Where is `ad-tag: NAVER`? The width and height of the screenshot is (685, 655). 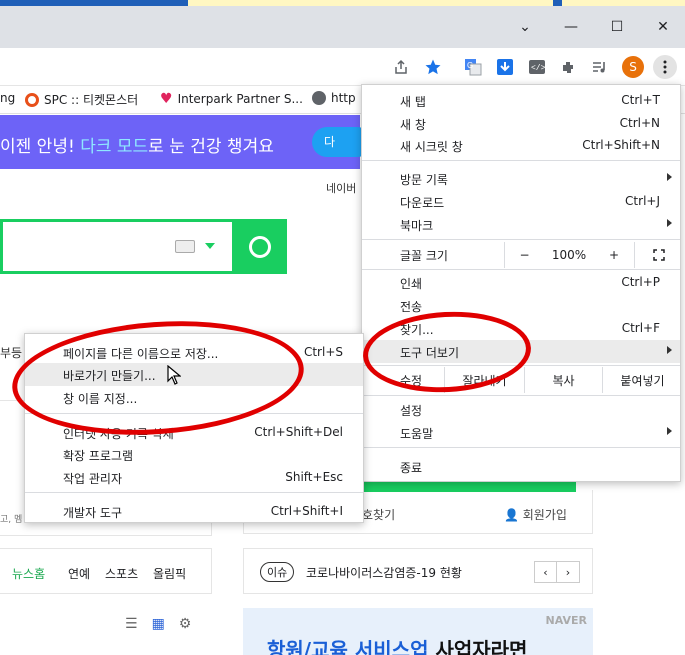
ad-tag: NAVER is located at coordinates (566, 620).